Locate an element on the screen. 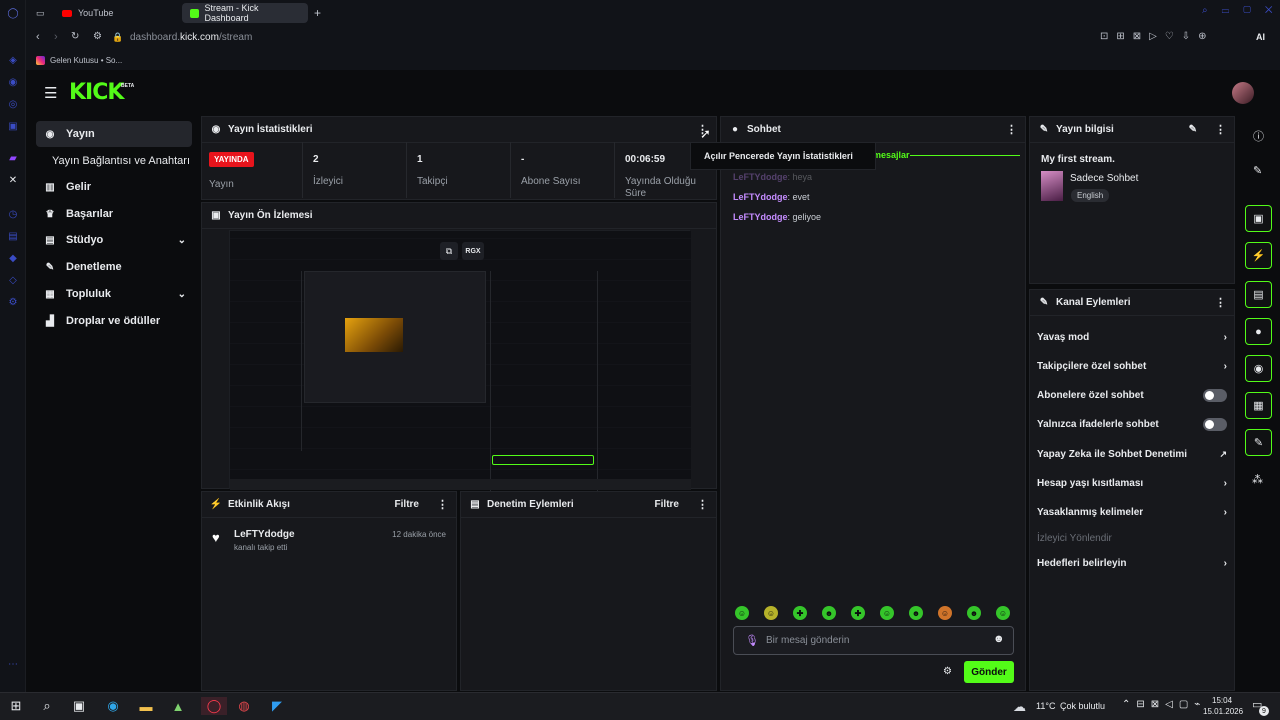  clock-date: 15.01.2026 is located at coordinates (1223, 711).